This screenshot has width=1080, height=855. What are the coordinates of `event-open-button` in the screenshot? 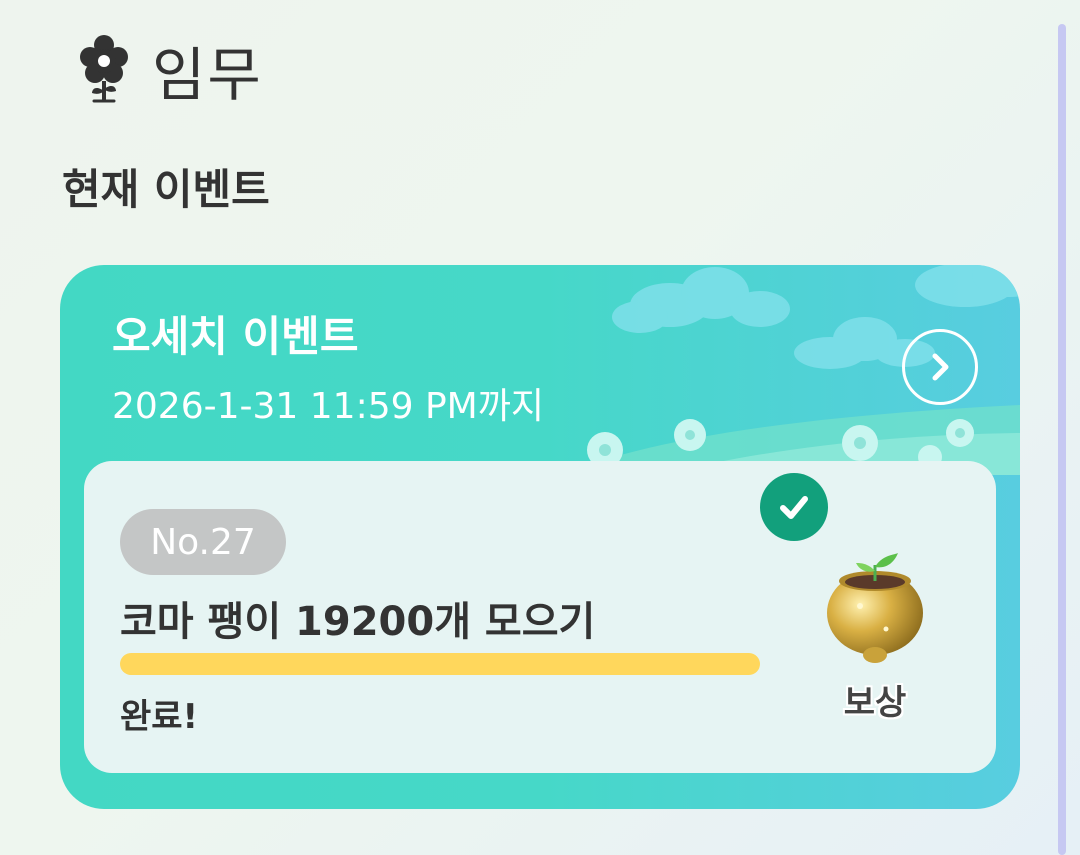 It's located at (940, 367).